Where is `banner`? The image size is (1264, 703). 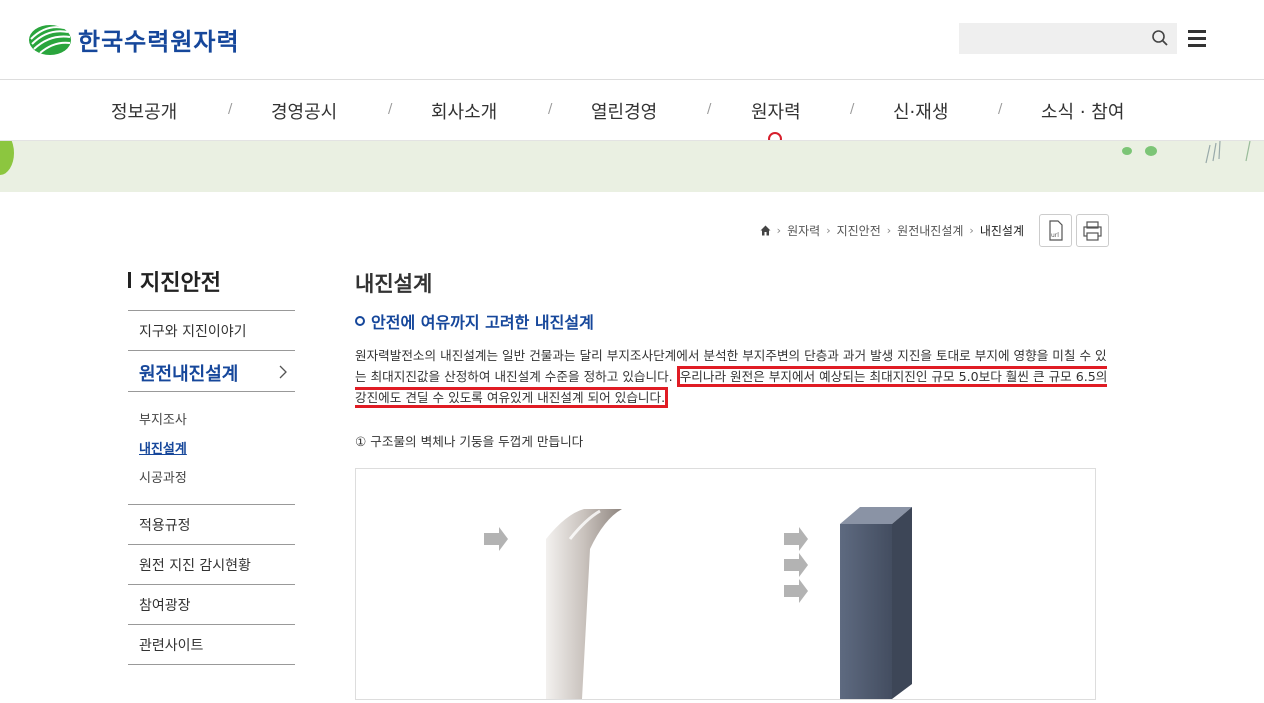 banner is located at coordinates (632, 166).